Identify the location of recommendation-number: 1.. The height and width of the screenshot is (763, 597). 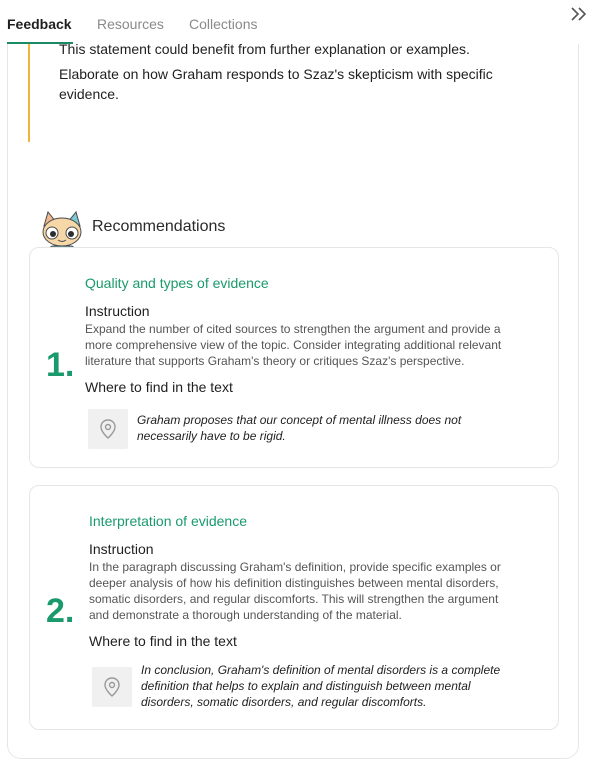
(60, 365).